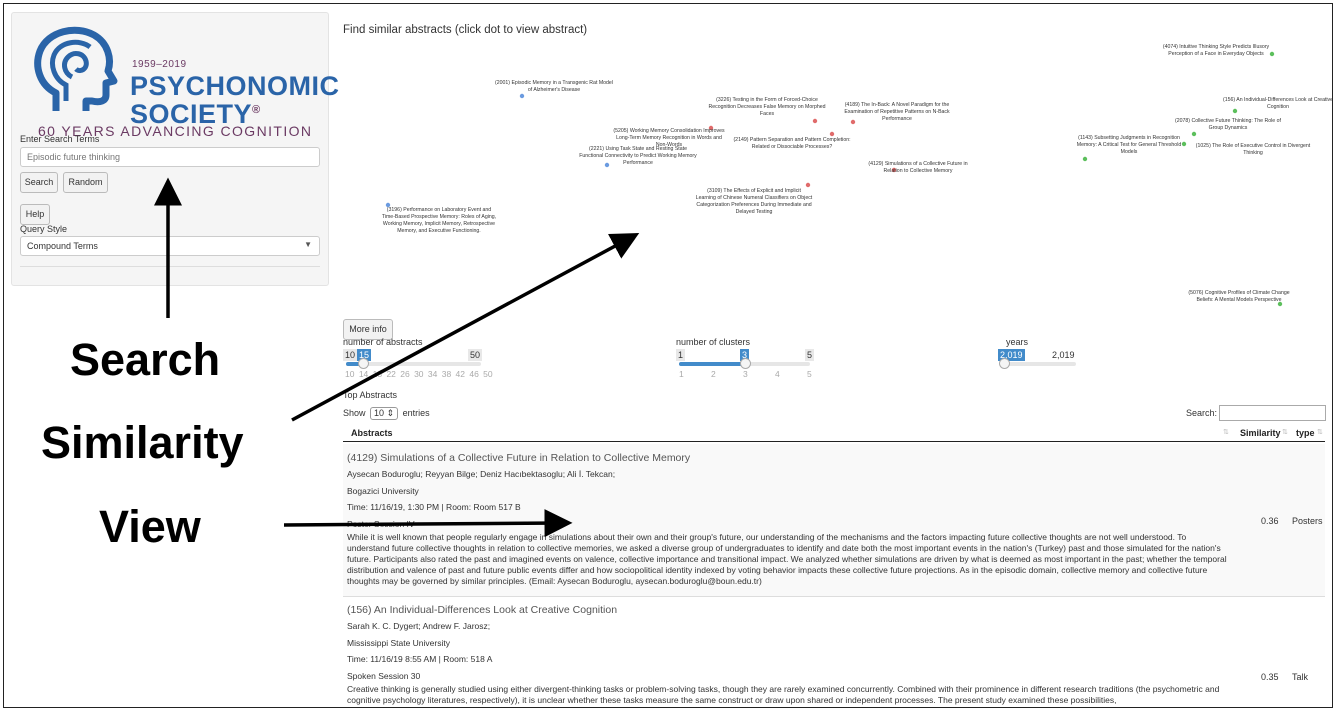 This screenshot has height=714, width=1336. What do you see at coordinates (381, 524) in the screenshot?
I see `abstract-session: Poster Session IV` at bounding box center [381, 524].